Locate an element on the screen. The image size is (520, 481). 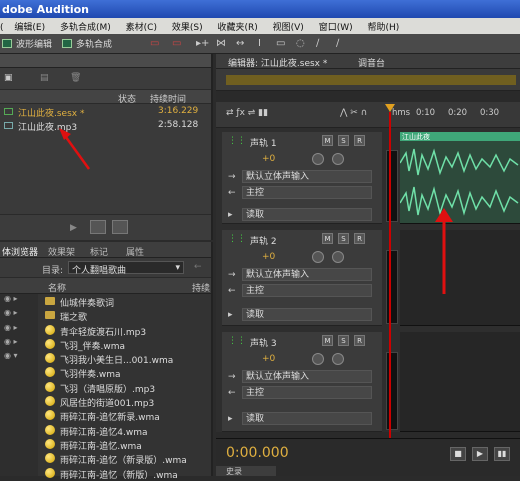
lasso-icon: ◌ is located at coordinates (300, 43).